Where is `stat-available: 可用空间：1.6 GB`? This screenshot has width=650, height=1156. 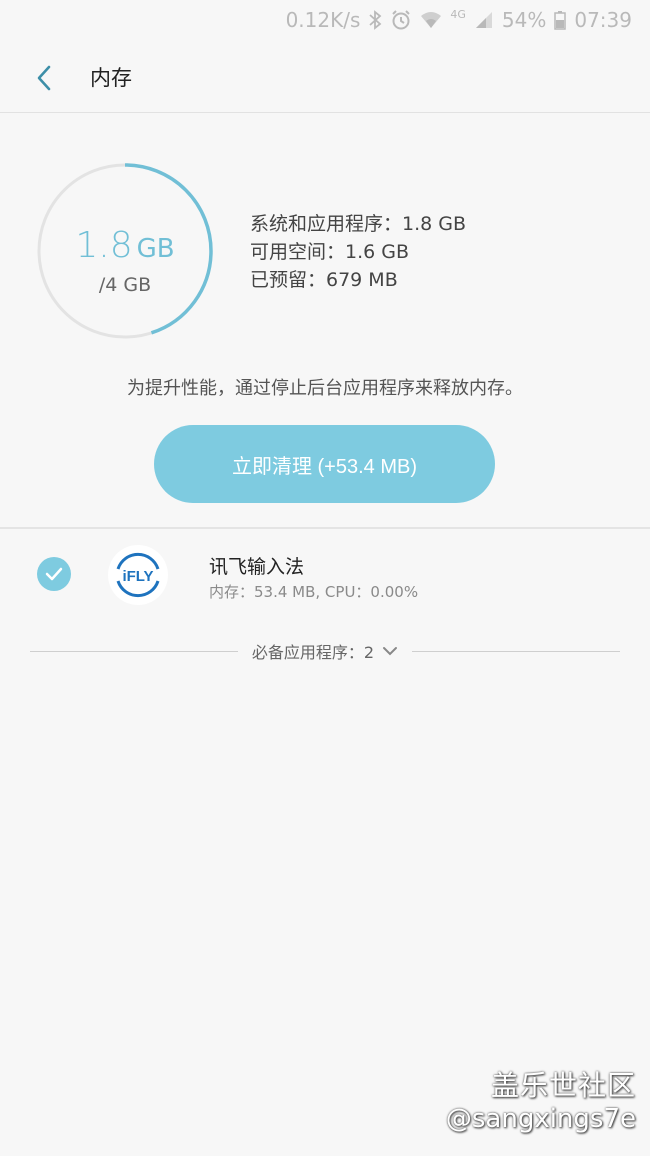 stat-available: 可用空间：1.6 GB is located at coordinates (330, 252).